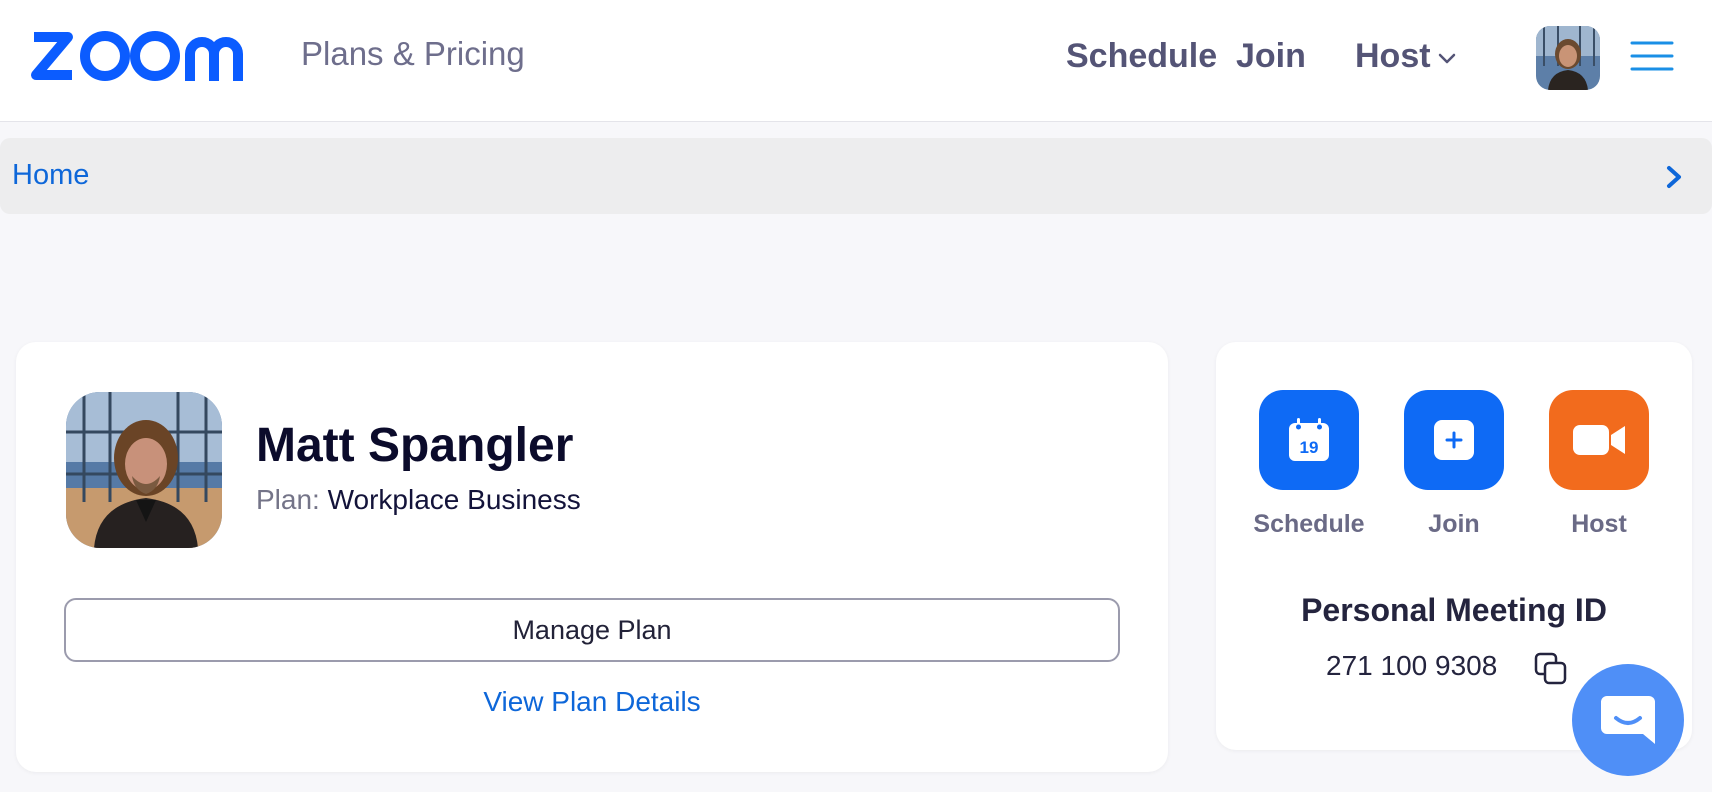 The height and width of the screenshot is (792, 1712). I want to click on host-tile, so click(1599, 440).